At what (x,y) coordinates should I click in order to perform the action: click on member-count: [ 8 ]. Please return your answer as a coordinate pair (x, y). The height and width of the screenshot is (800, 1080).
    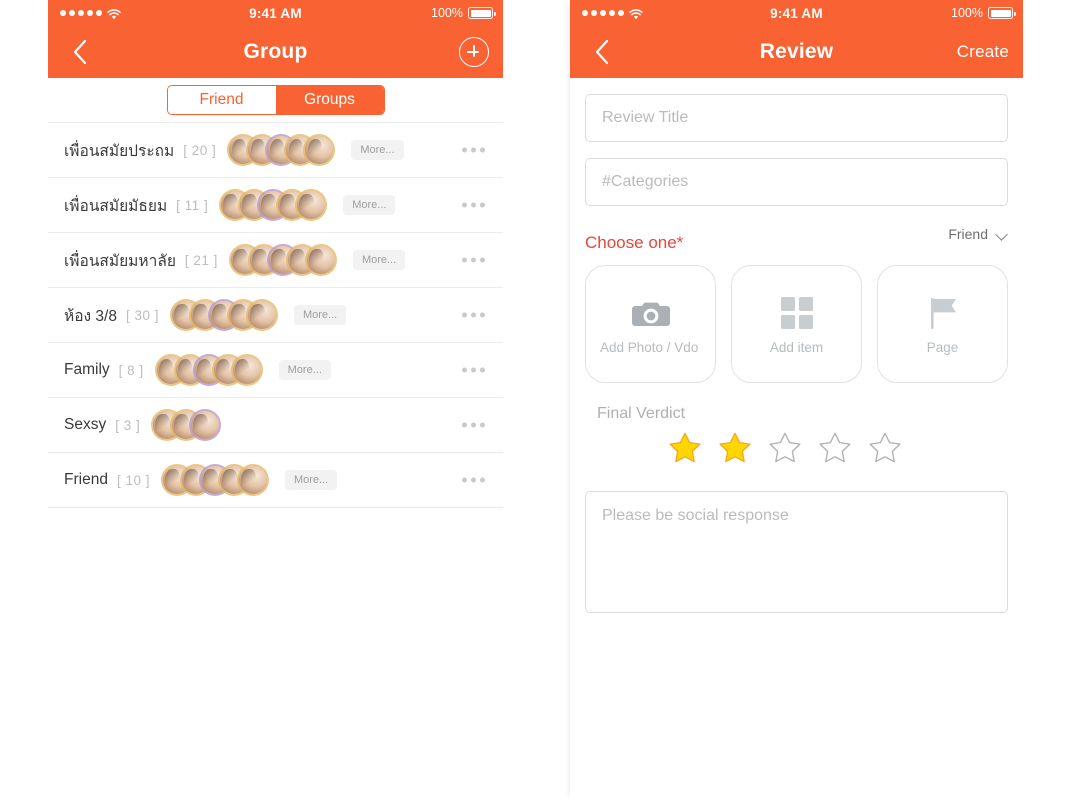
    Looking at the image, I should click on (131, 370).